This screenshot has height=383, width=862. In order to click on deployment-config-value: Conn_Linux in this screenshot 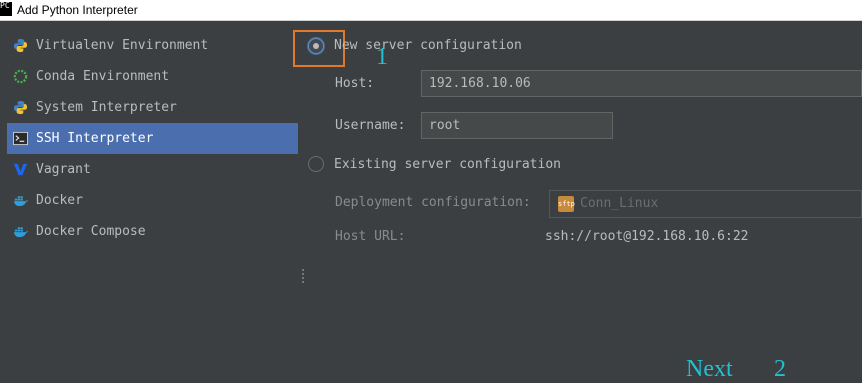, I will do `click(619, 203)`.